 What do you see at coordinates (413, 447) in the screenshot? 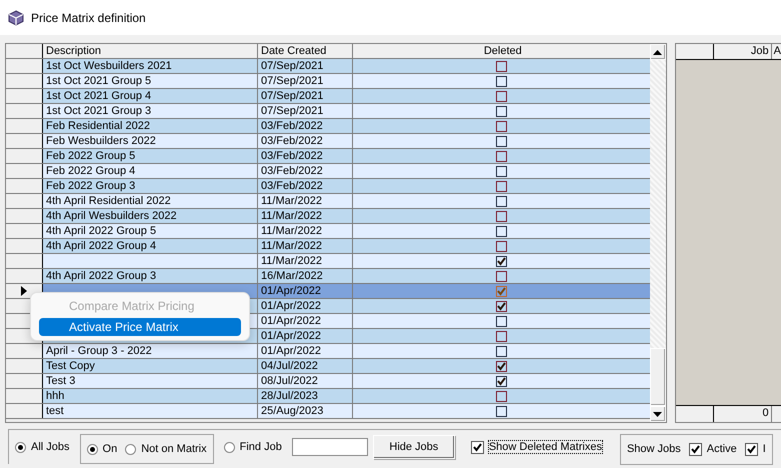
I see `hide-jobs-button: Hide Jobs` at bounding box center [413, 447].